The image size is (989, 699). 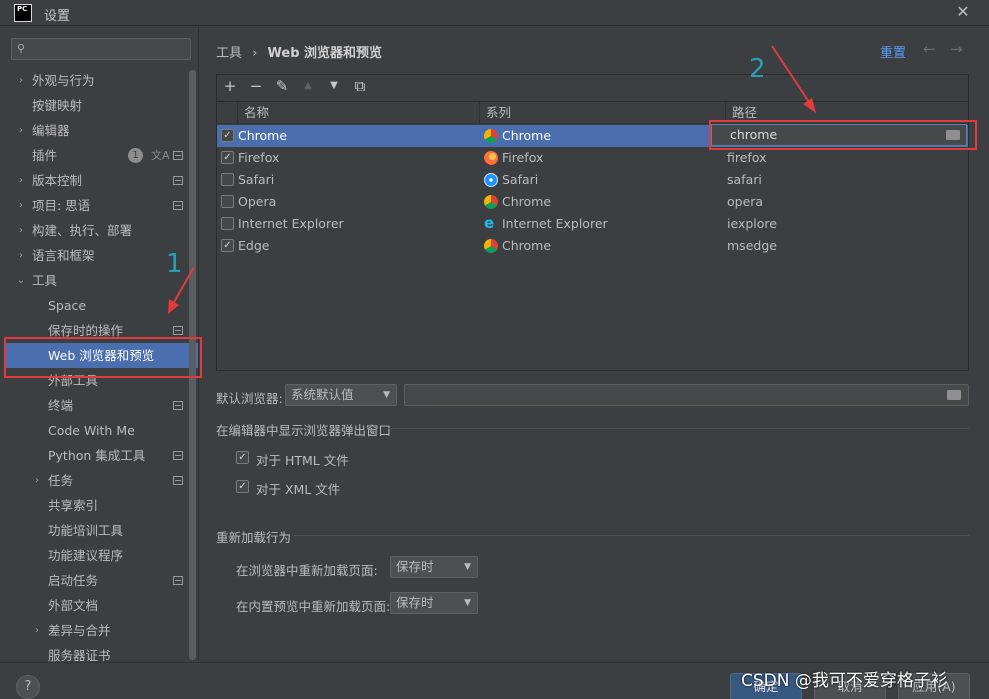 I want to click on sidebar-item-label: 功能培训工具, so click(x=86, y=530).